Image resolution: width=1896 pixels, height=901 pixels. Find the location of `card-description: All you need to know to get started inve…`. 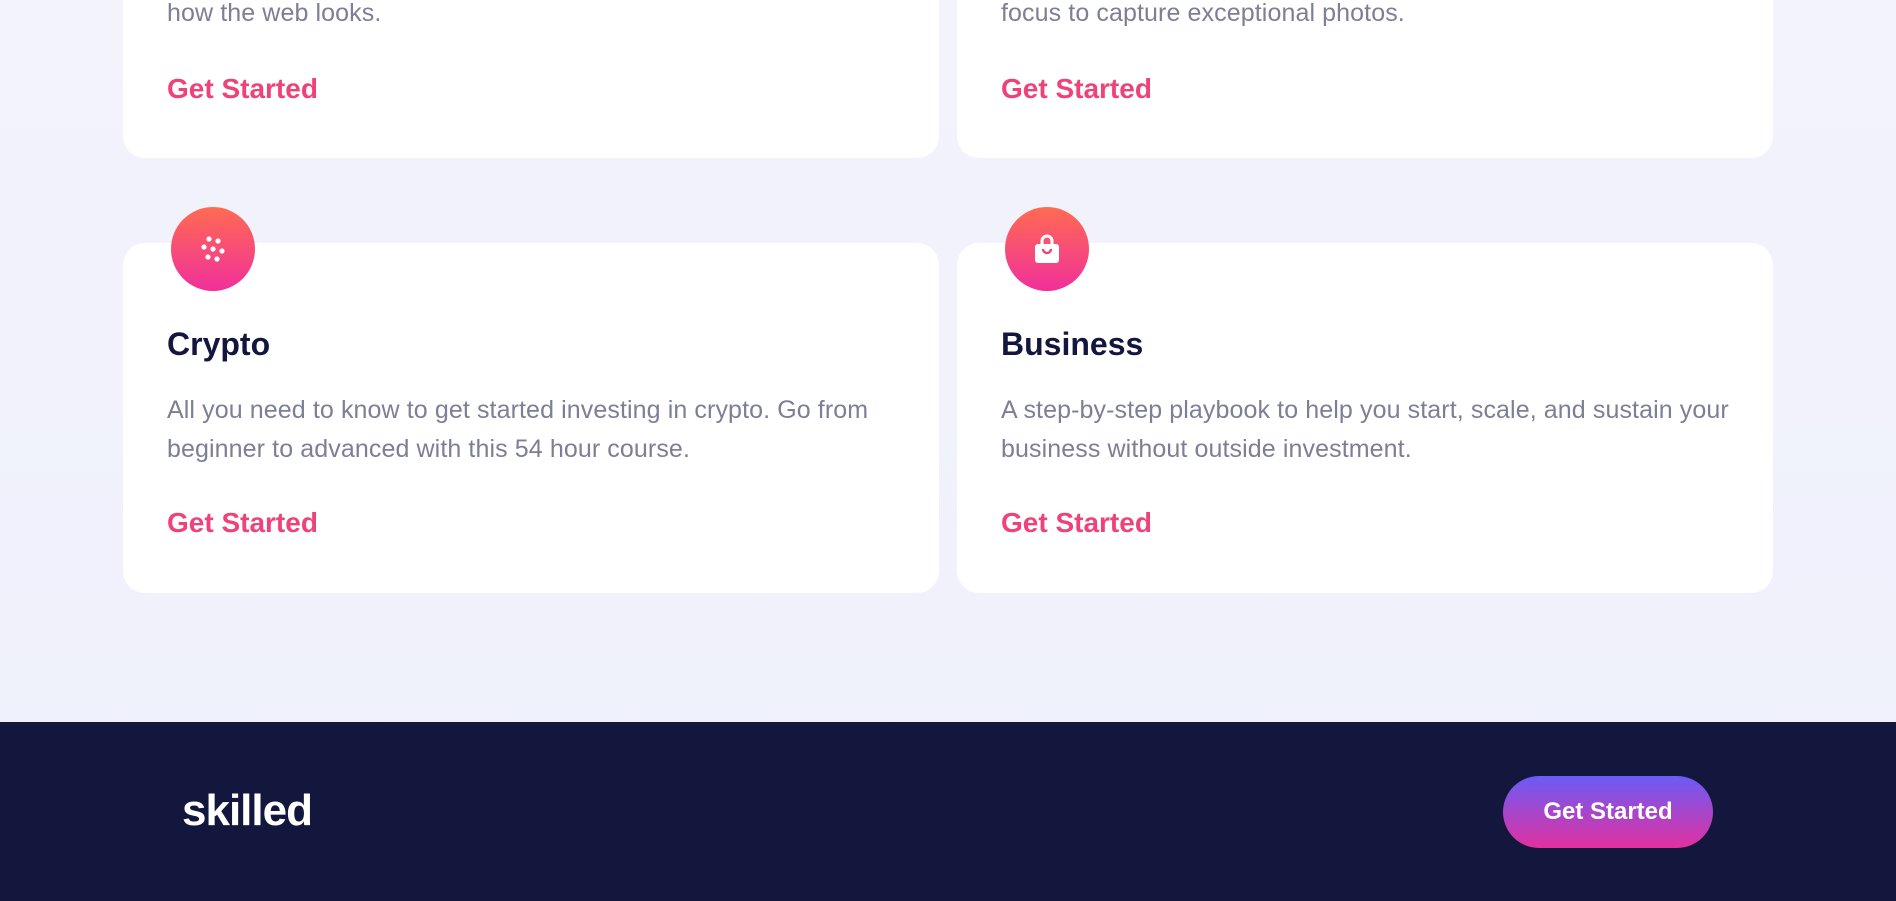

card-description: All you need to know to get started inve… is located at coordinates (518, 429).